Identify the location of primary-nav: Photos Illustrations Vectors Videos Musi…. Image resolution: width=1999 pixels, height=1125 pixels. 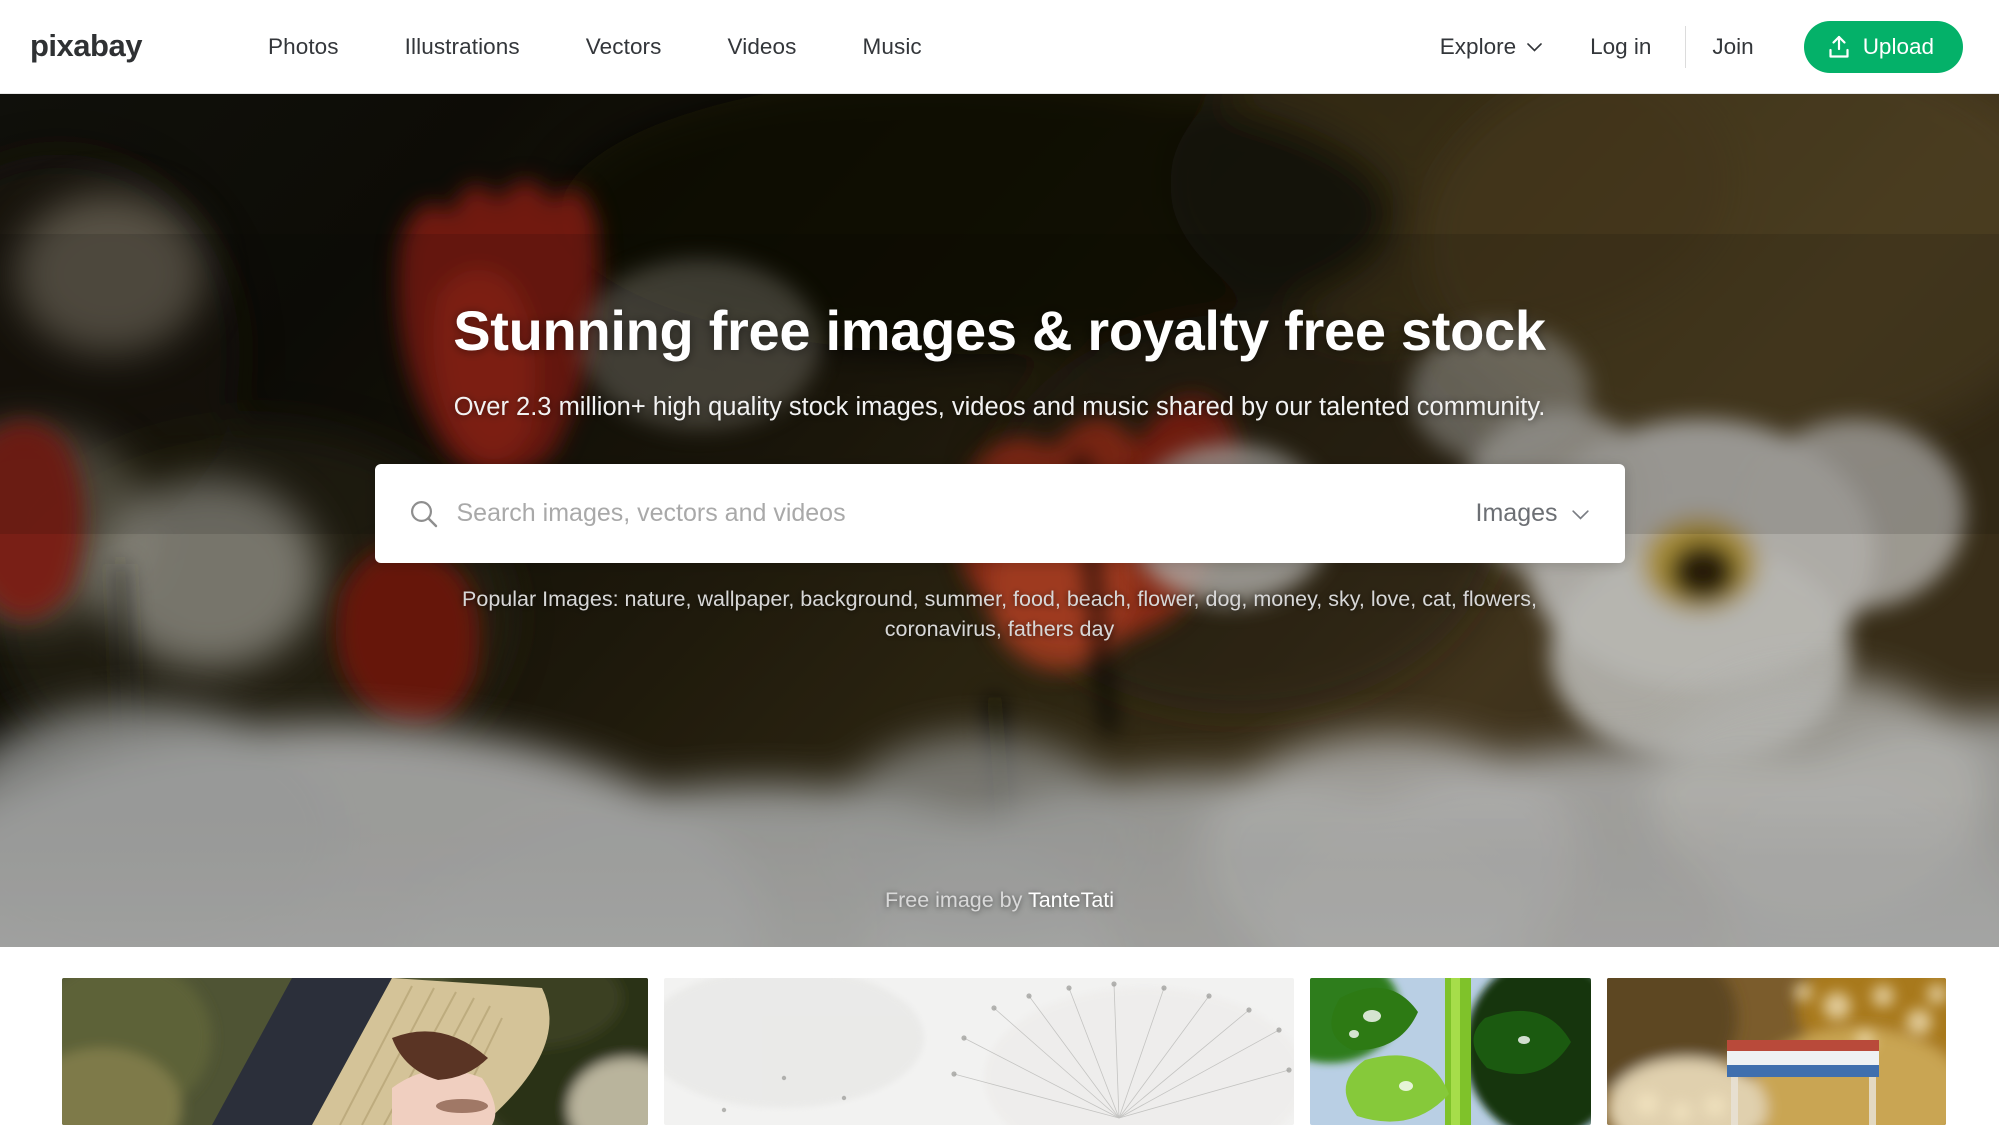
(611, 47).